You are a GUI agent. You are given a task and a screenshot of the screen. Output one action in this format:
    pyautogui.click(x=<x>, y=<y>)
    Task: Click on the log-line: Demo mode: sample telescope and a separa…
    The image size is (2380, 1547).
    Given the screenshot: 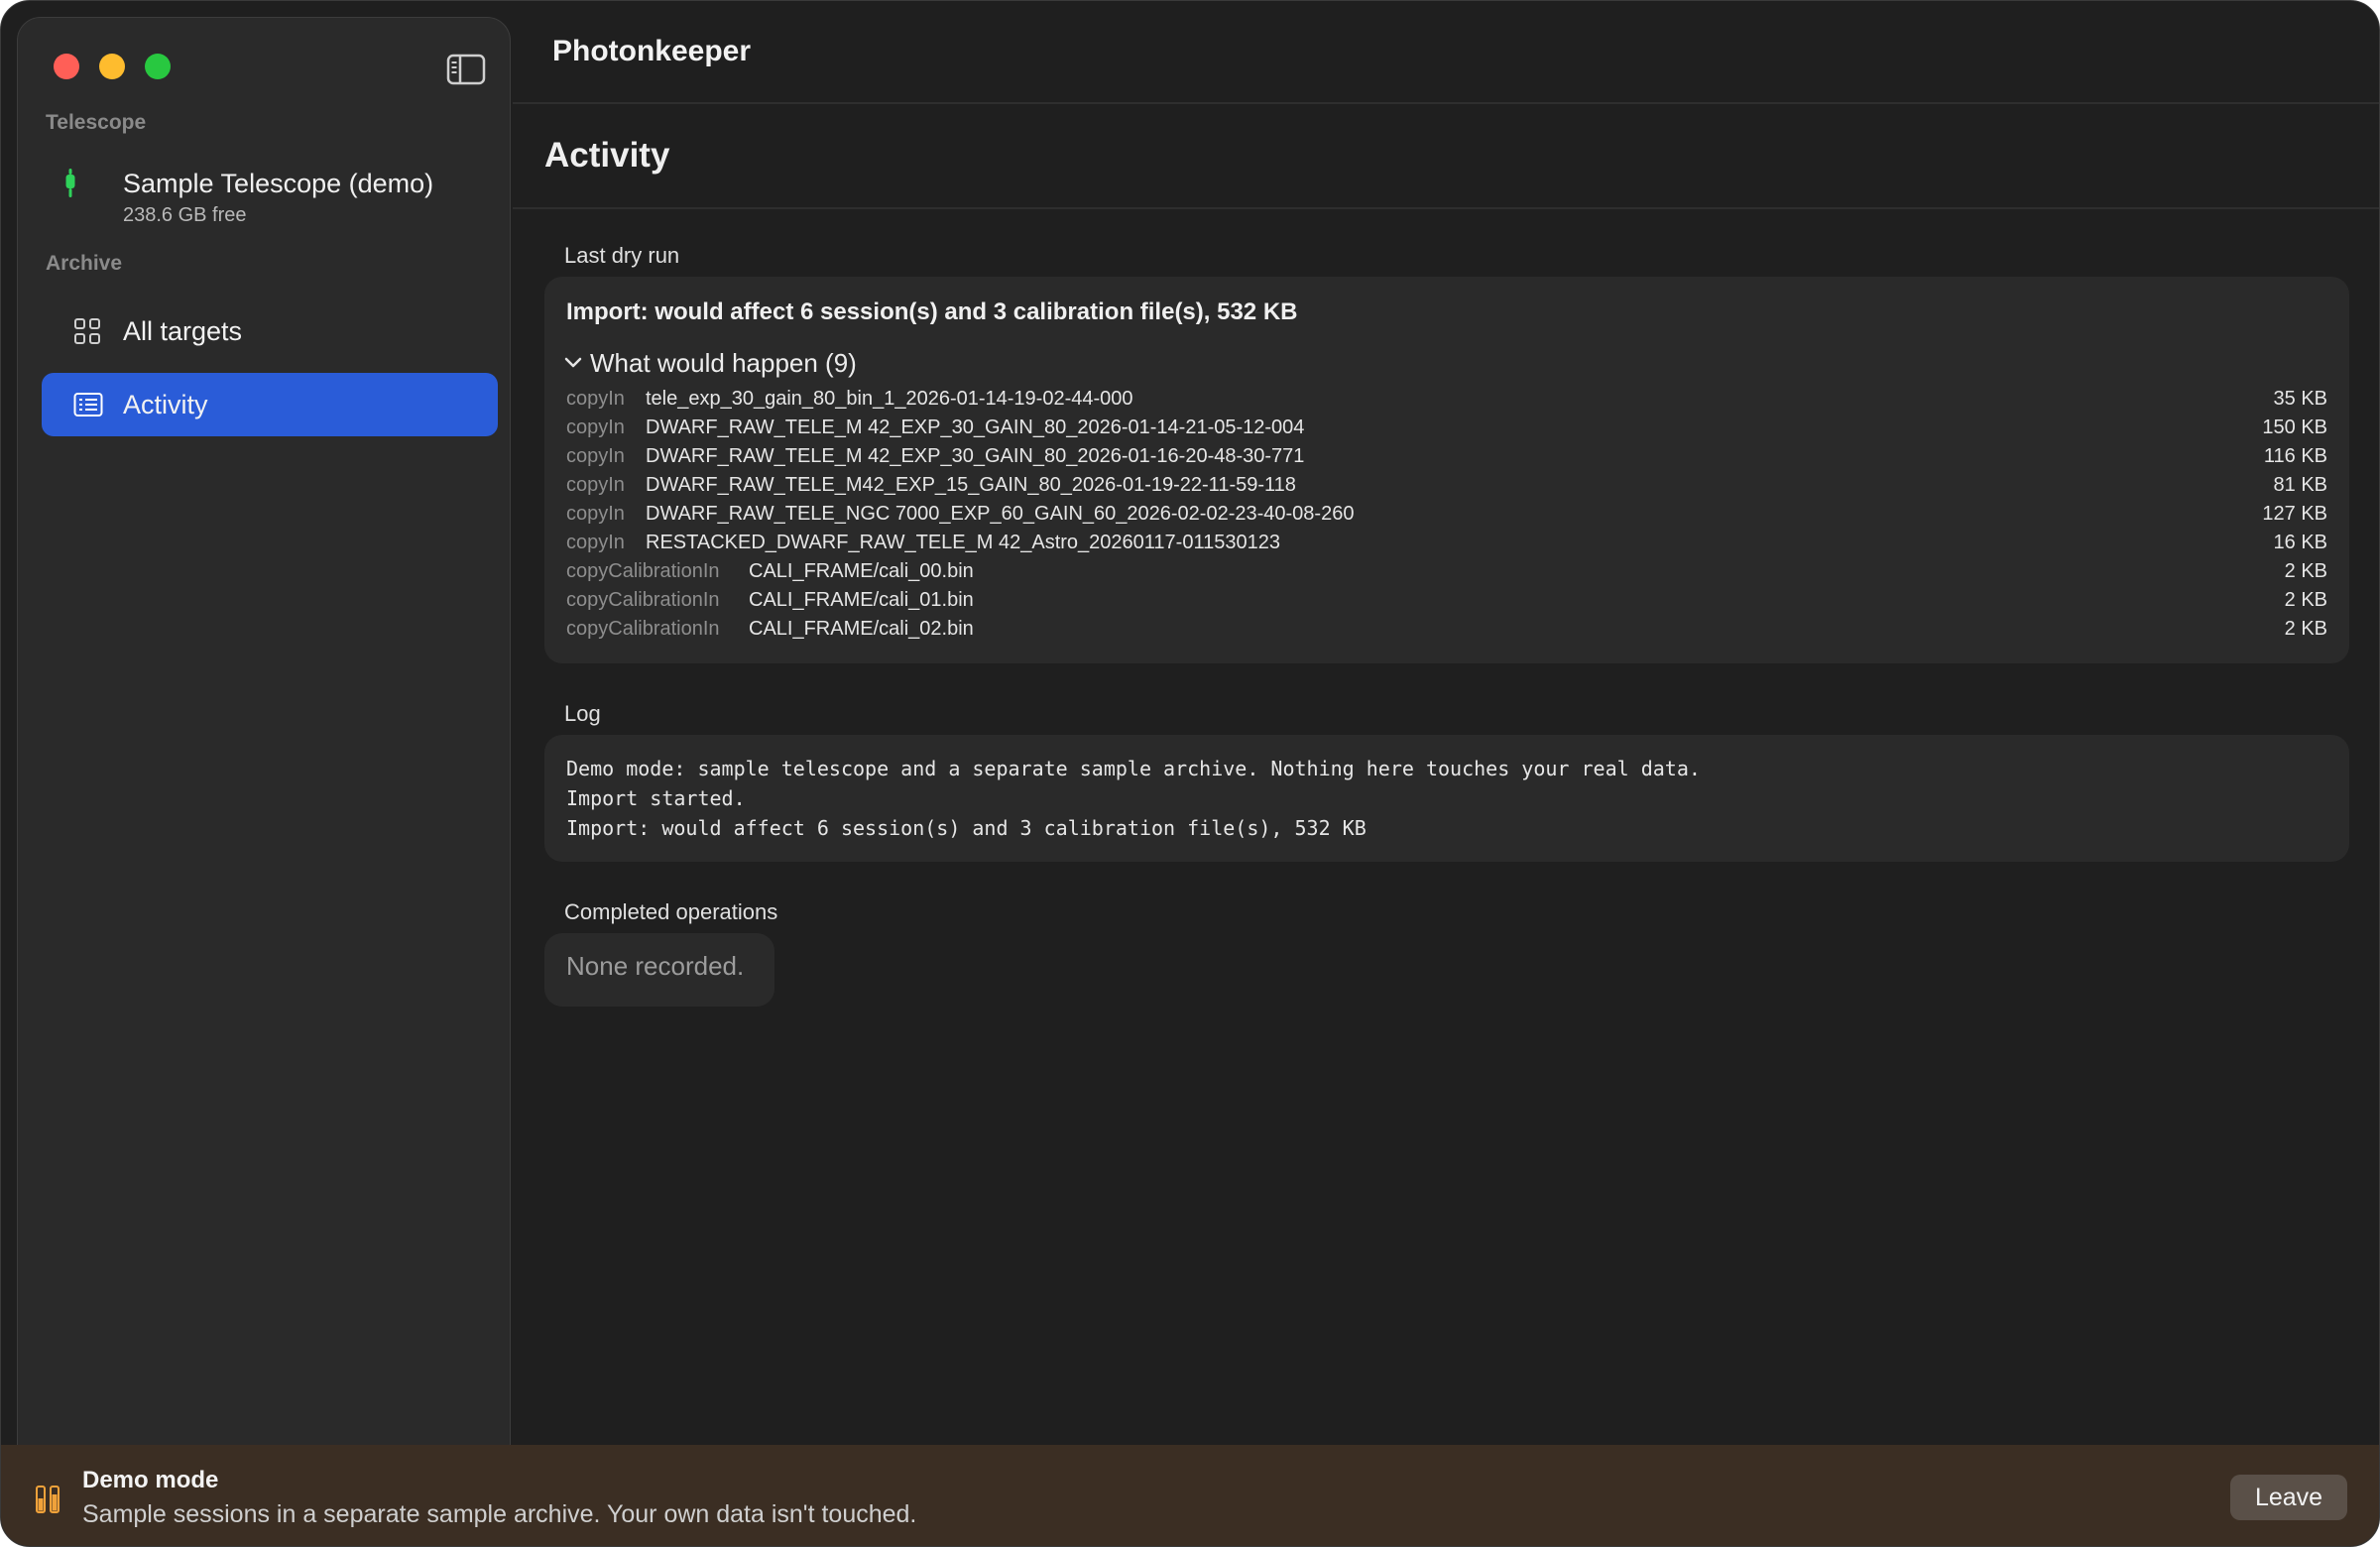 What is the action you would take?
    pyautogui.click(x=1133, y=768)
    